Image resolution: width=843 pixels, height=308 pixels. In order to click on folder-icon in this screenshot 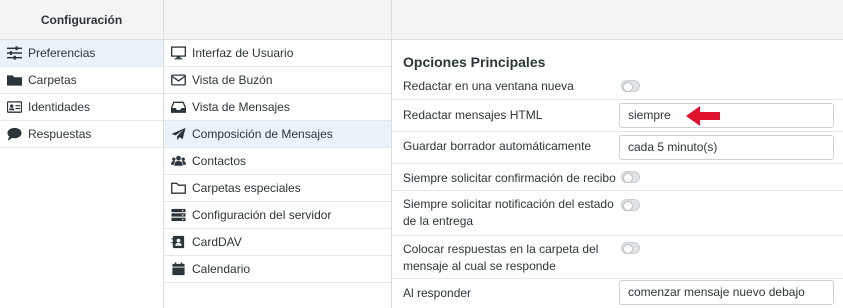, I will do `click(14, 80)`.